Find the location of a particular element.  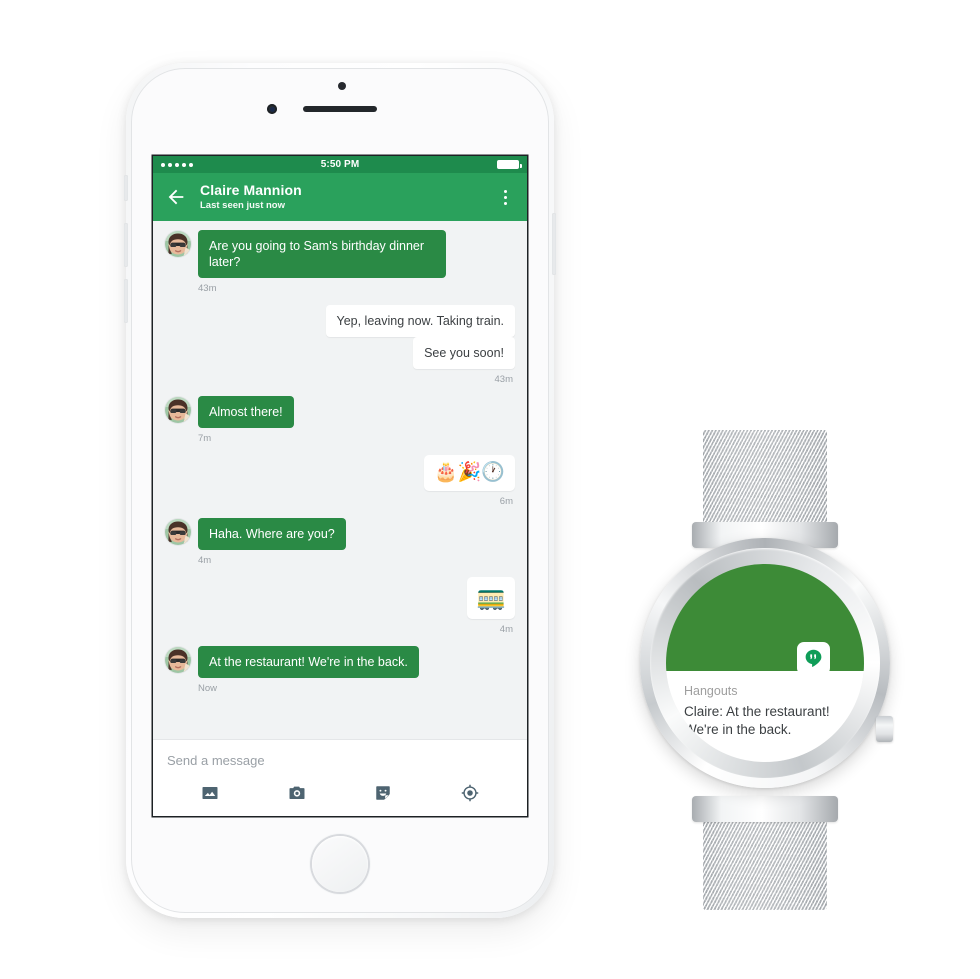

contact-info: Claire Mannion Last seen just now is located at coordinates (347, 196).